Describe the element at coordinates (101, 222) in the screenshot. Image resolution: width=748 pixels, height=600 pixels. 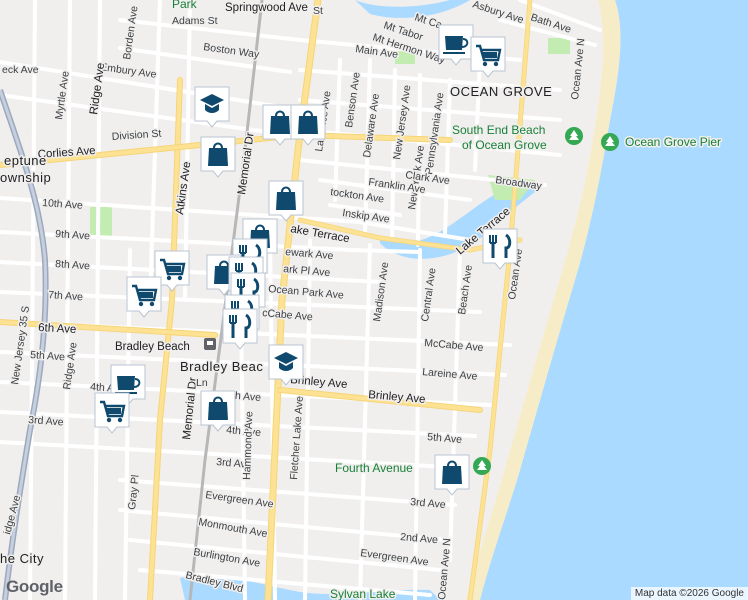
I see `park-block` at that location.